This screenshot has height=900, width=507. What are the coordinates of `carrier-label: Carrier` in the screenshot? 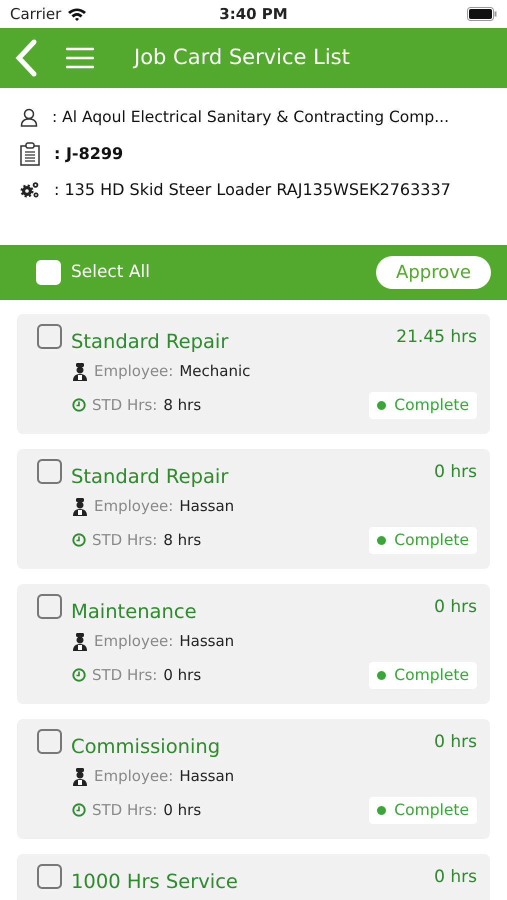 It's located at (36, 14).